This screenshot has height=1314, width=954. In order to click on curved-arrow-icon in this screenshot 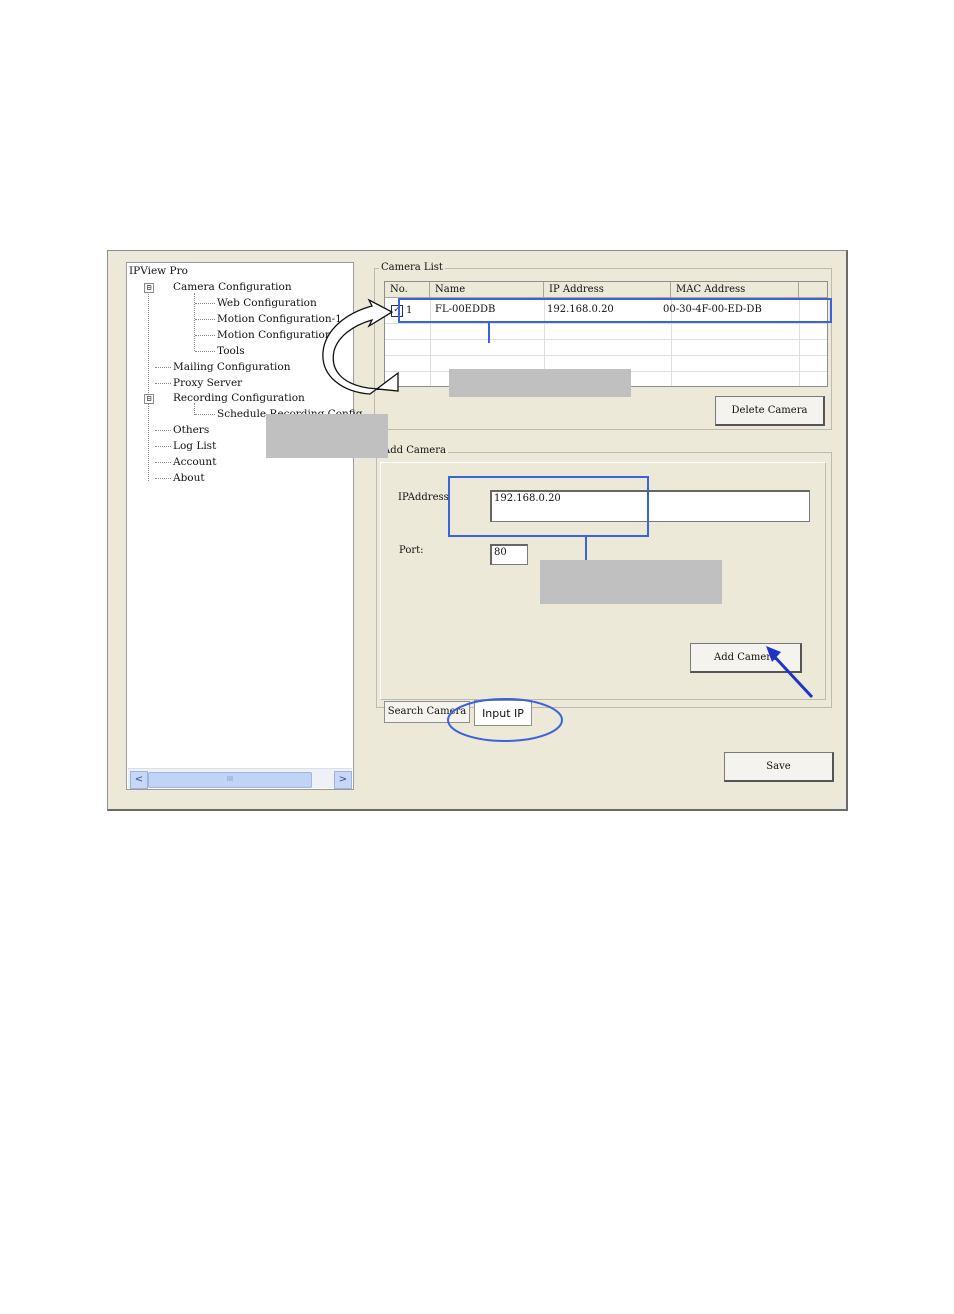, I will do `click(360, 346)`.